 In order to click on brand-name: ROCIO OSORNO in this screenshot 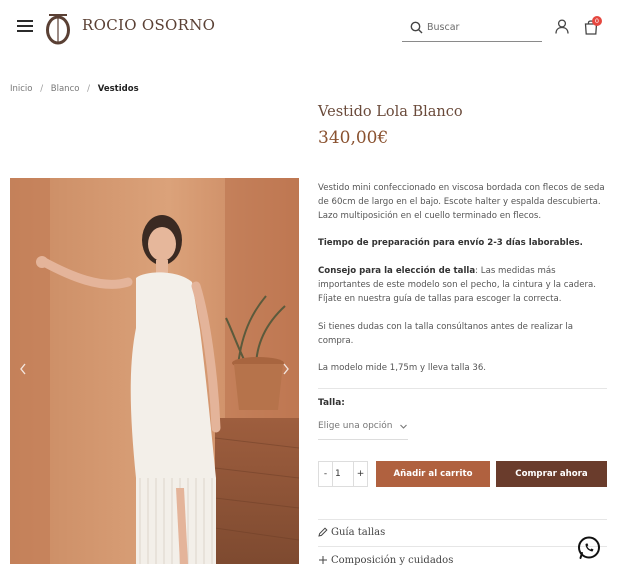, I will do `click(148, 25)`.